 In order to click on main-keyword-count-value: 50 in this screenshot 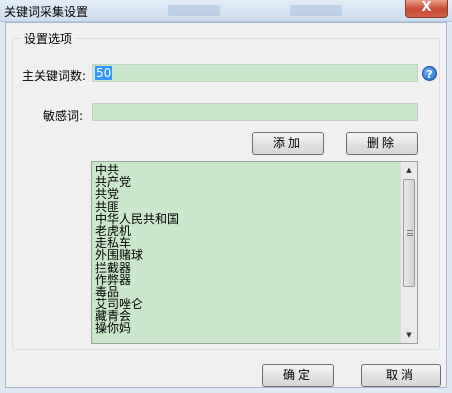, I will do `click(104, 73)`.